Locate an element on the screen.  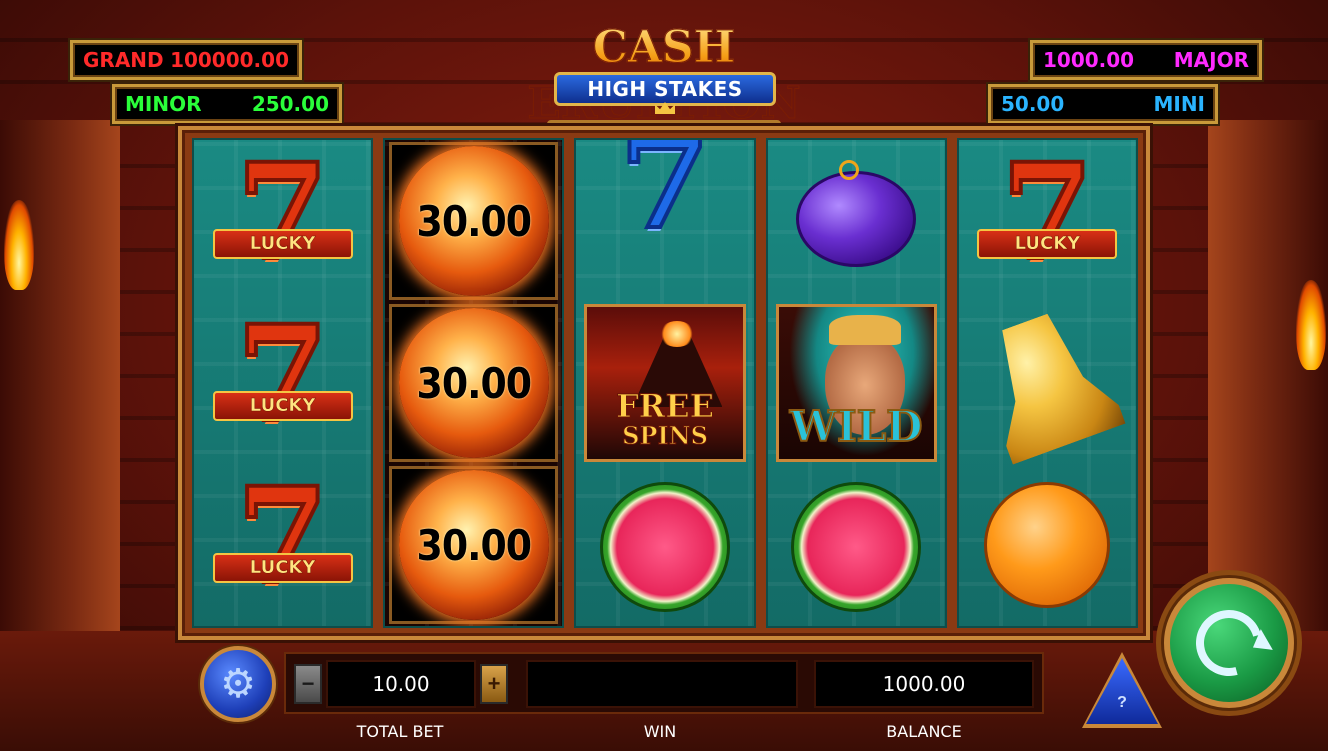
orange-symbol is located at coordinates (1047, 545).